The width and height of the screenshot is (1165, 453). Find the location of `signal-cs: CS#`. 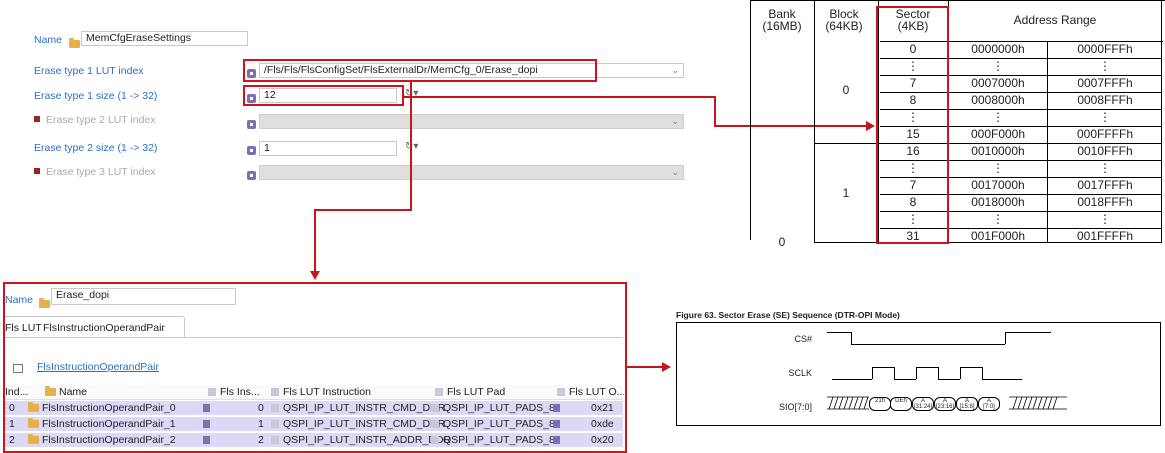

signal-cs: CS# is located at coordinates (803, 339).